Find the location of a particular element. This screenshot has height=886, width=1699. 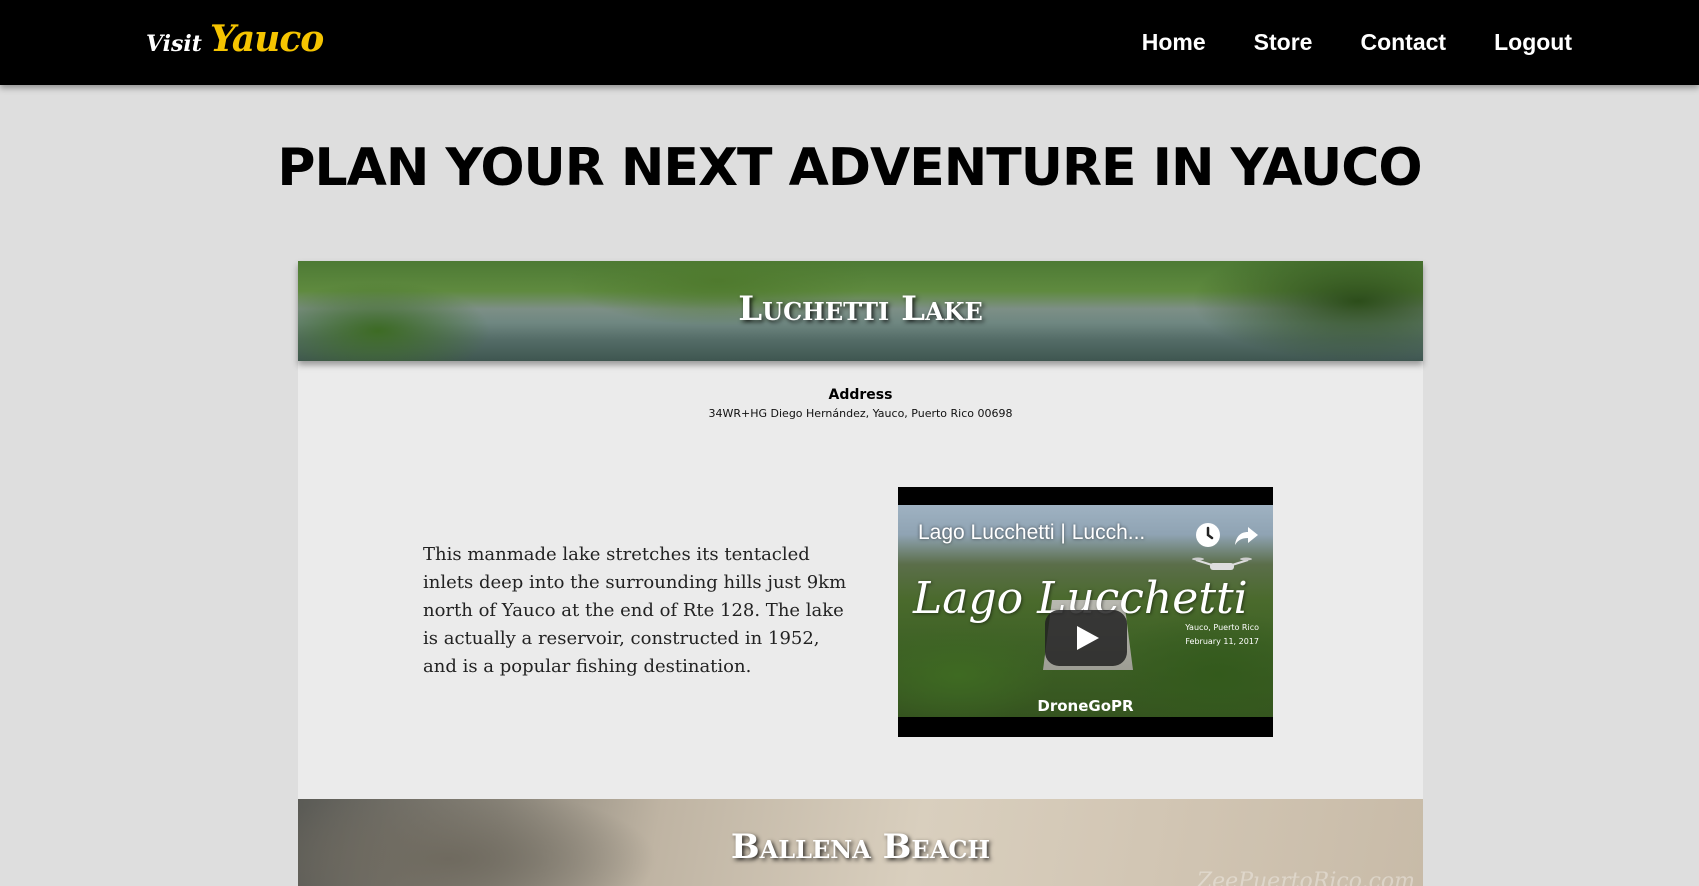

logo-visit-text: Visit is located at coordinates (174, 44).